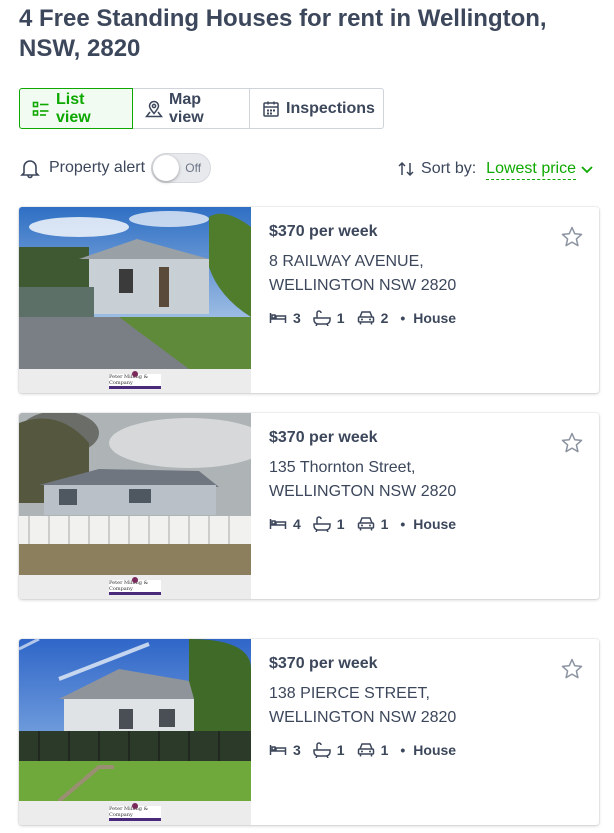 The image size is (614, 833). What do you see at coordinates (384, 318) in the screenshot?
I see `parking-count: 2` at bounding box center [384, 318].